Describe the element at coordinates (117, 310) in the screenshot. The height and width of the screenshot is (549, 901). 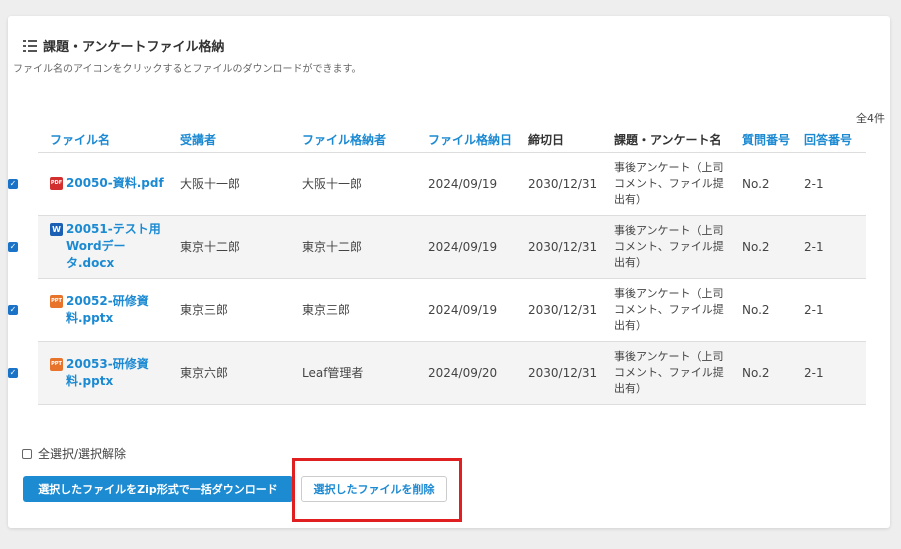
I see `file-name: 20052-研修資料.pptx` at that location.